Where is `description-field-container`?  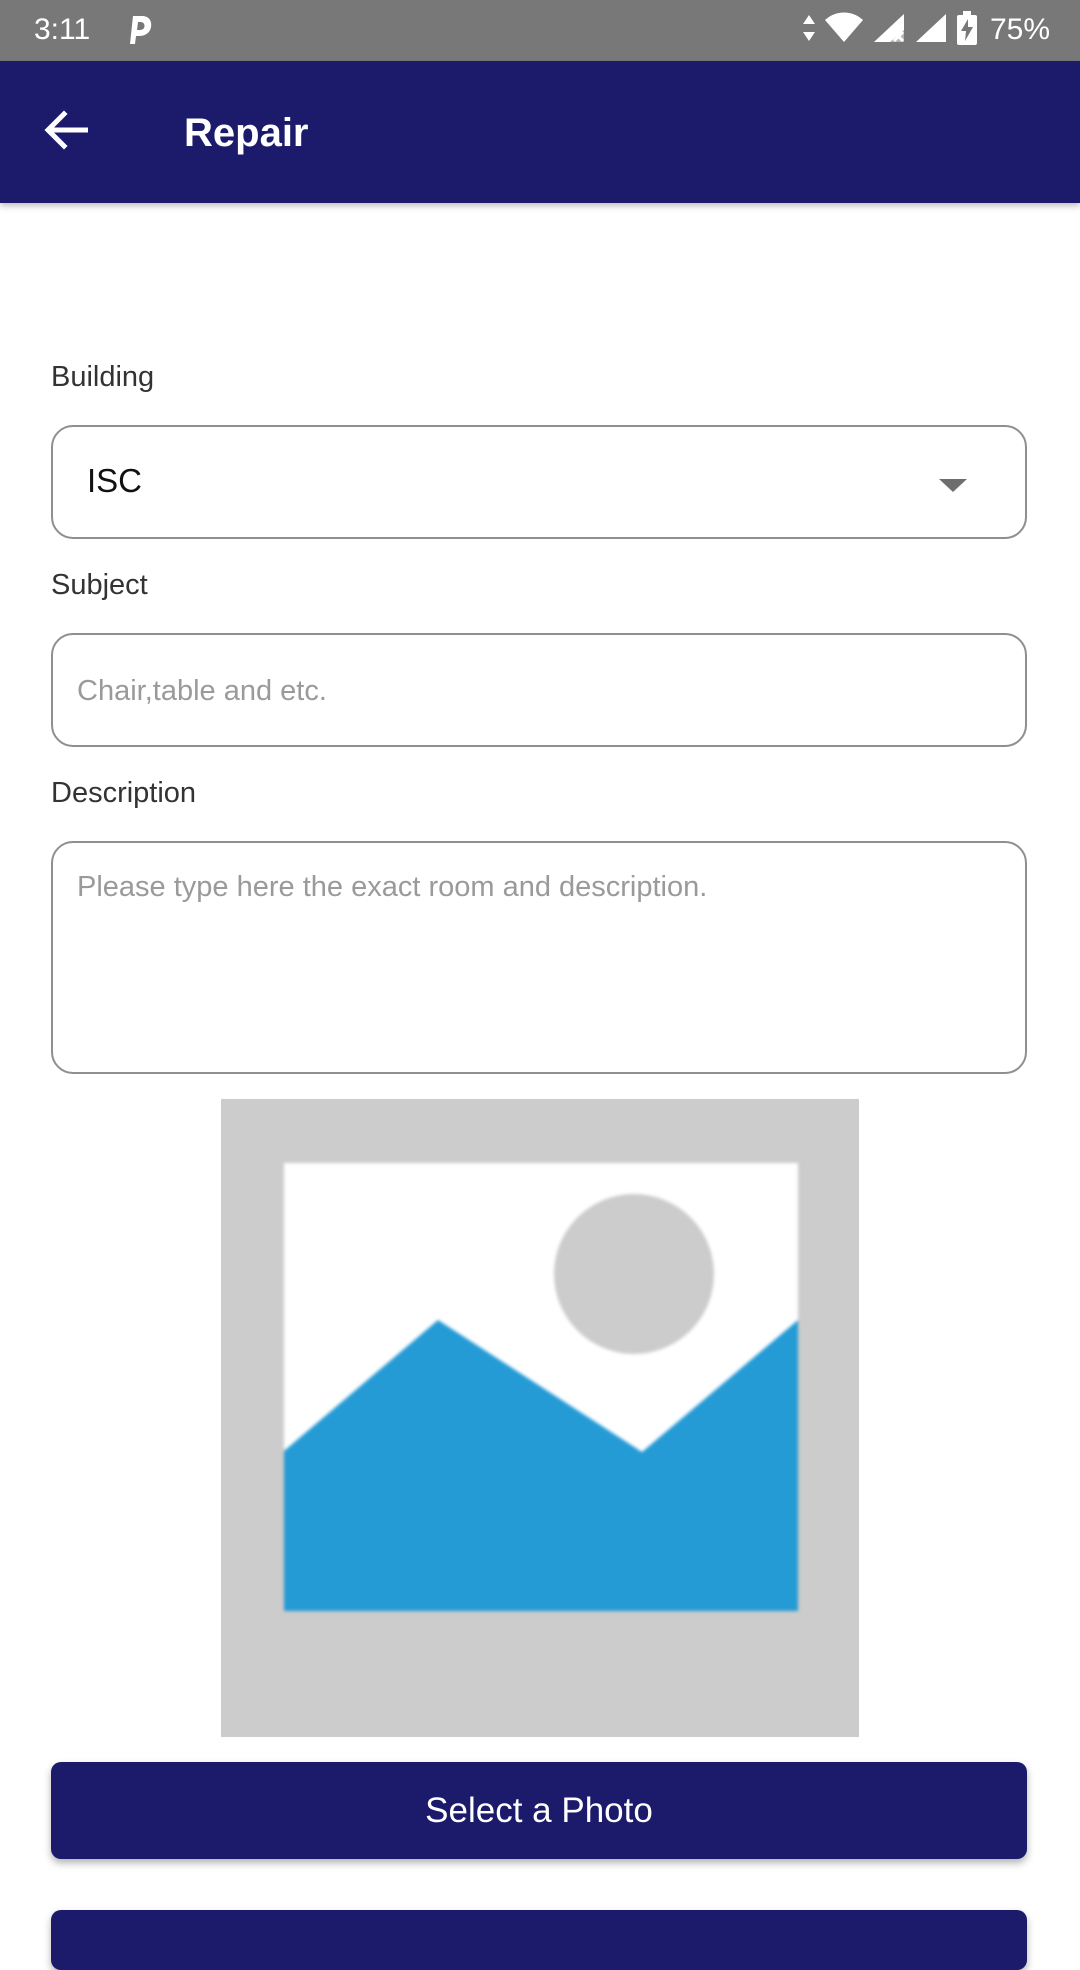
description-field-container is located at coordinates (539, 957).